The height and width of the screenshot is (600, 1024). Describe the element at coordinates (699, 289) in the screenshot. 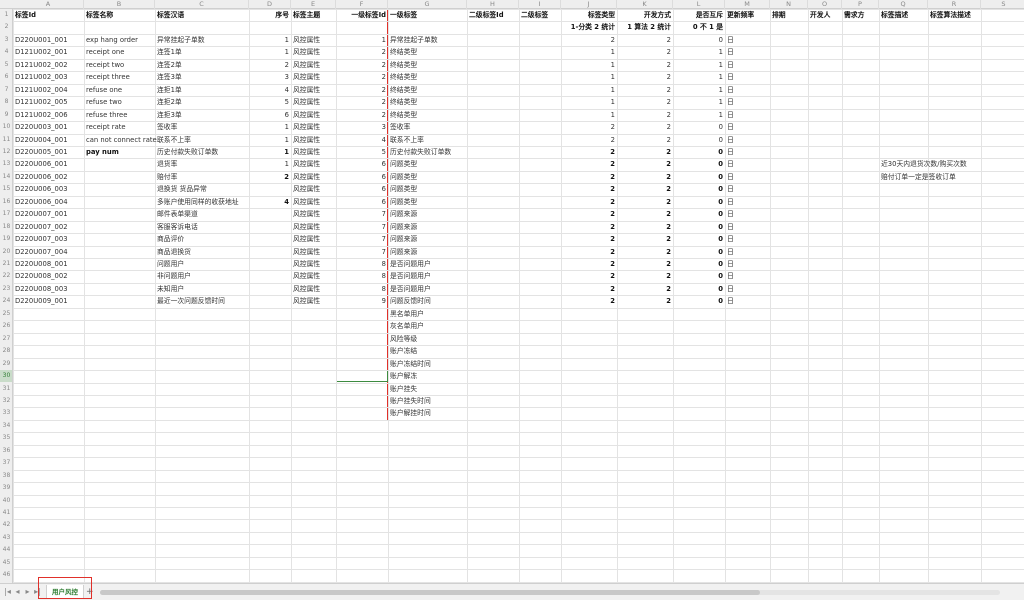

I see `cell-l23: 0` at that location.